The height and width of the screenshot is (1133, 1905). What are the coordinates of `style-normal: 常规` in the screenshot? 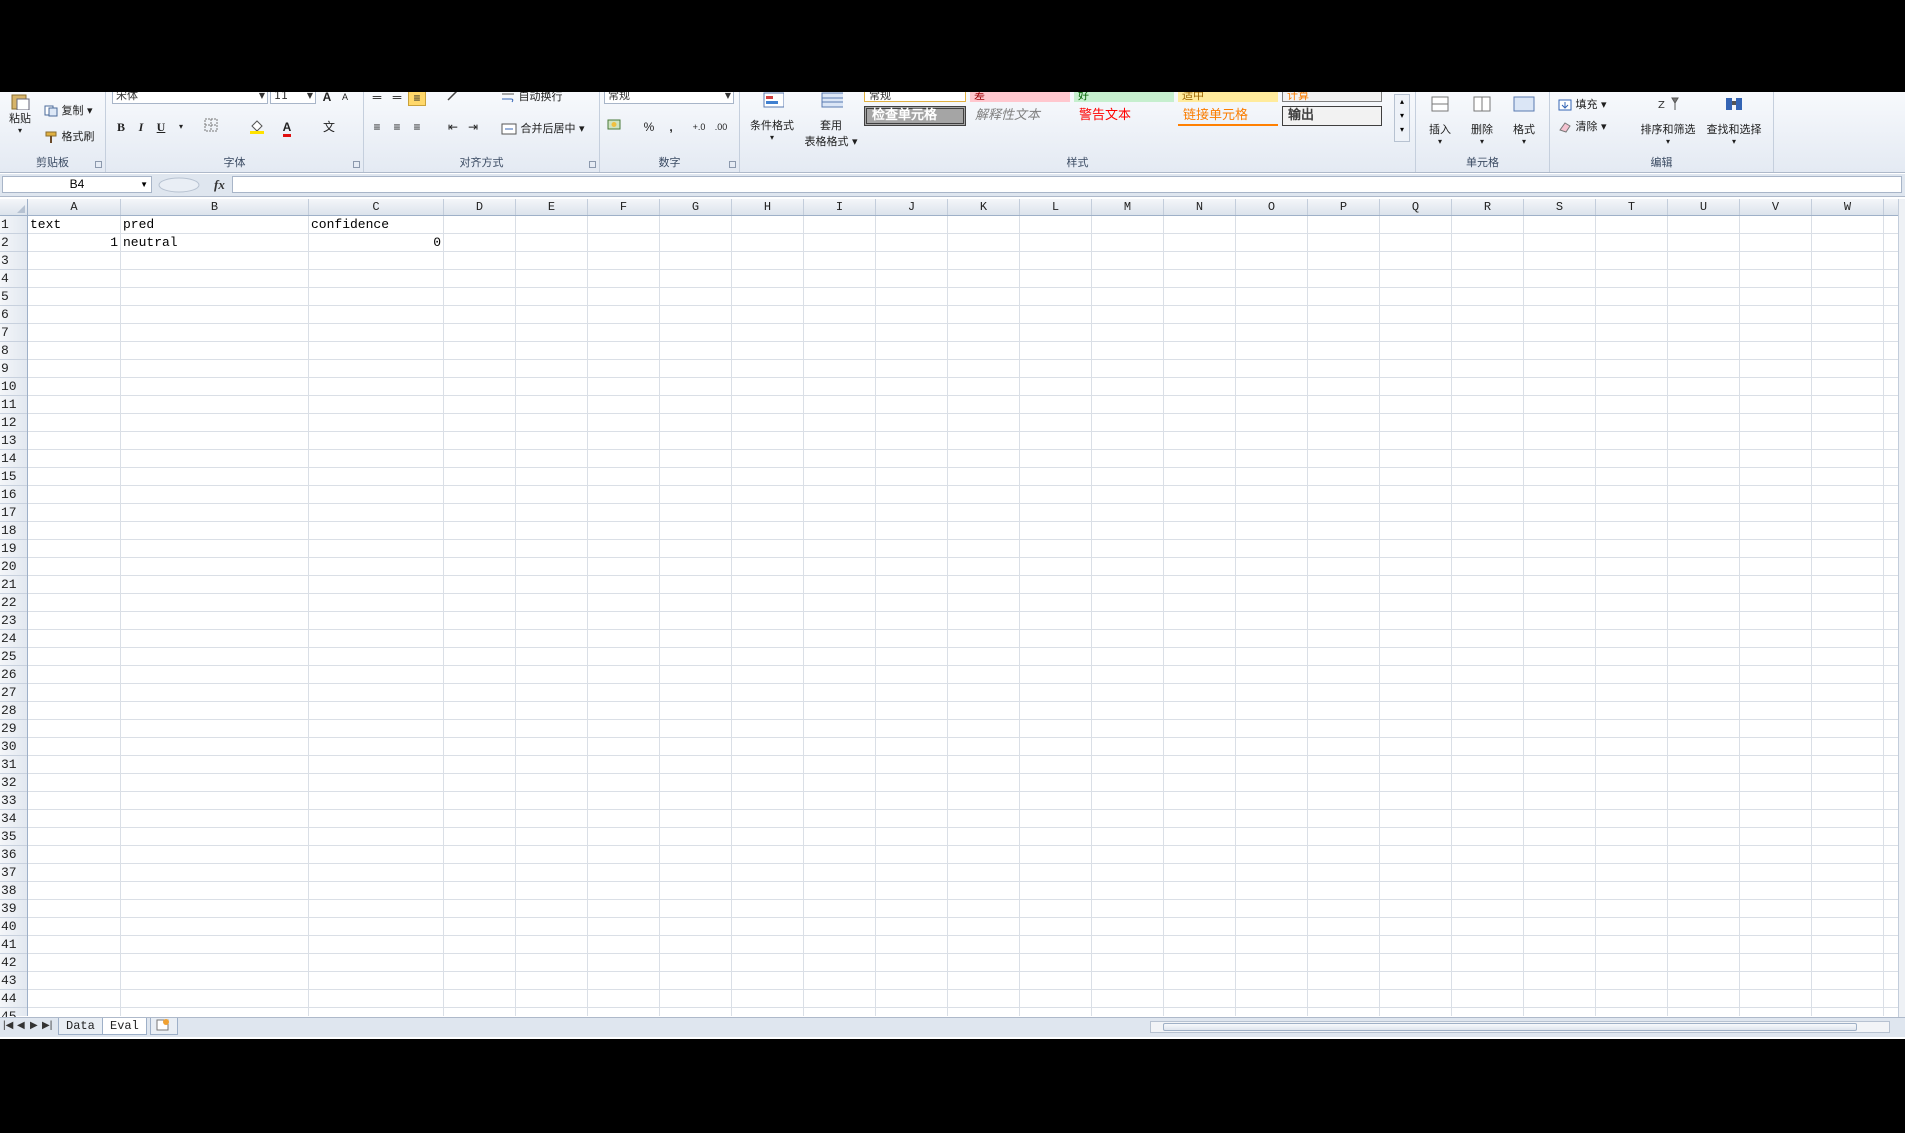 It's located at (915, 97).